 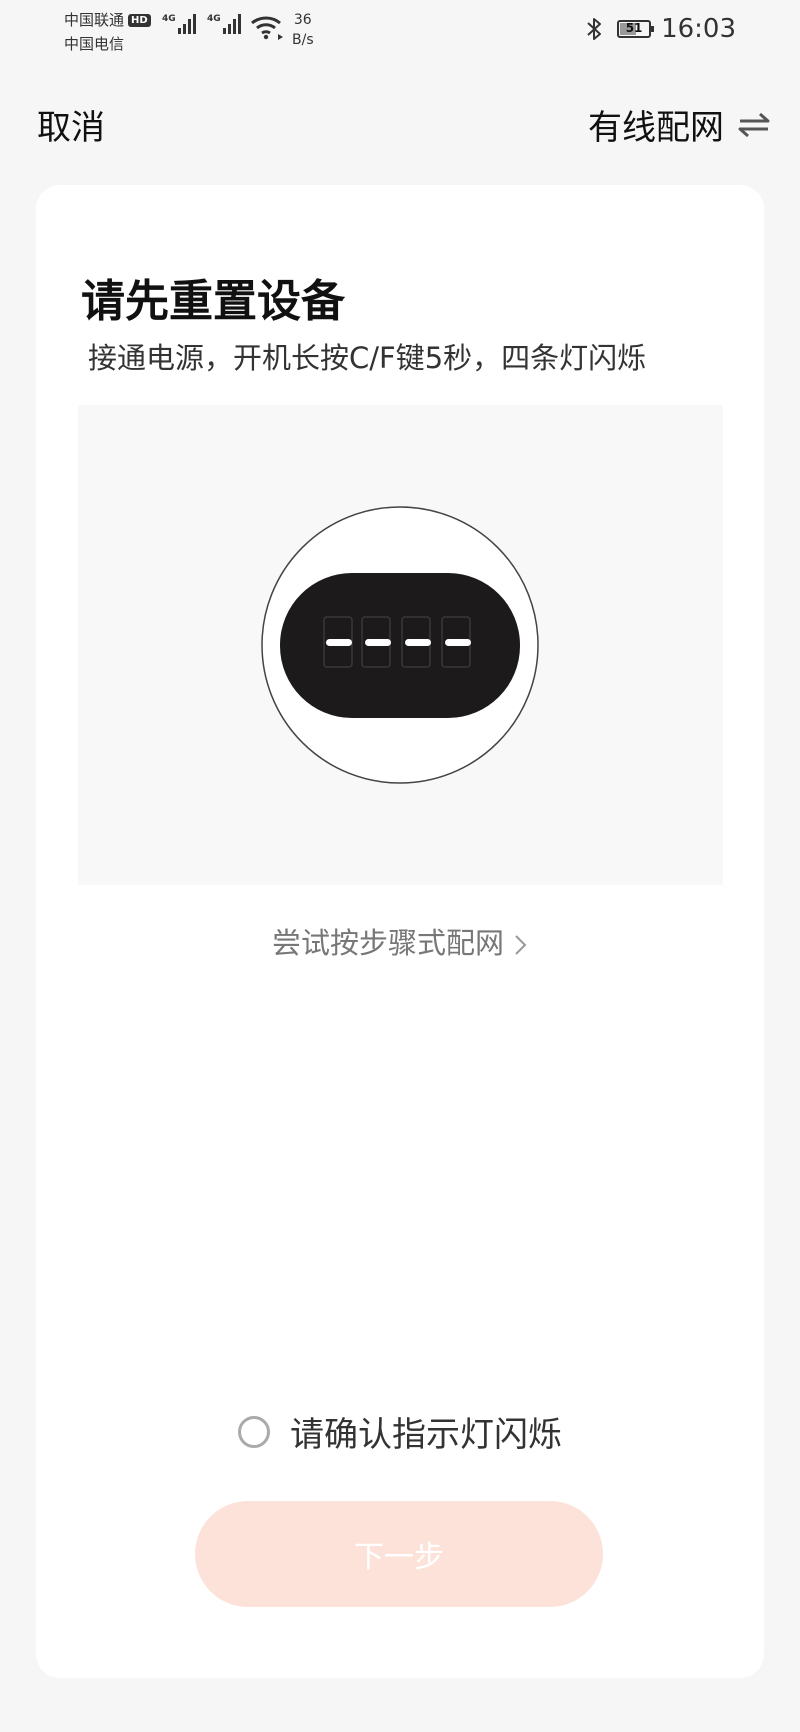 I want to click on next-button: 下一步, so click(x=399, y=1554).